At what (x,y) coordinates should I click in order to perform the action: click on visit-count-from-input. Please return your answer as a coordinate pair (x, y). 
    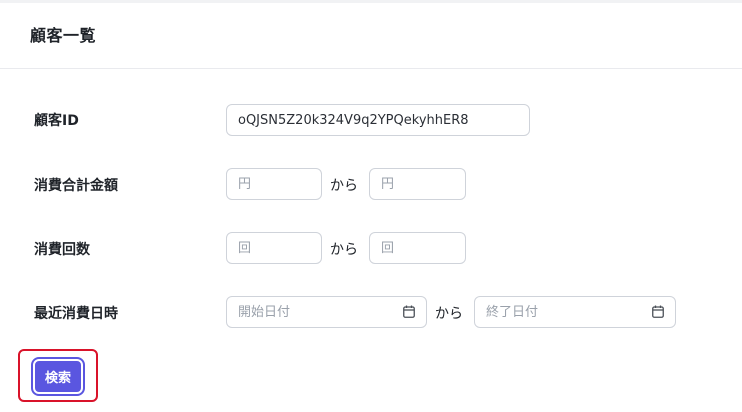
    Looking at the image, I should click on (274, 248).